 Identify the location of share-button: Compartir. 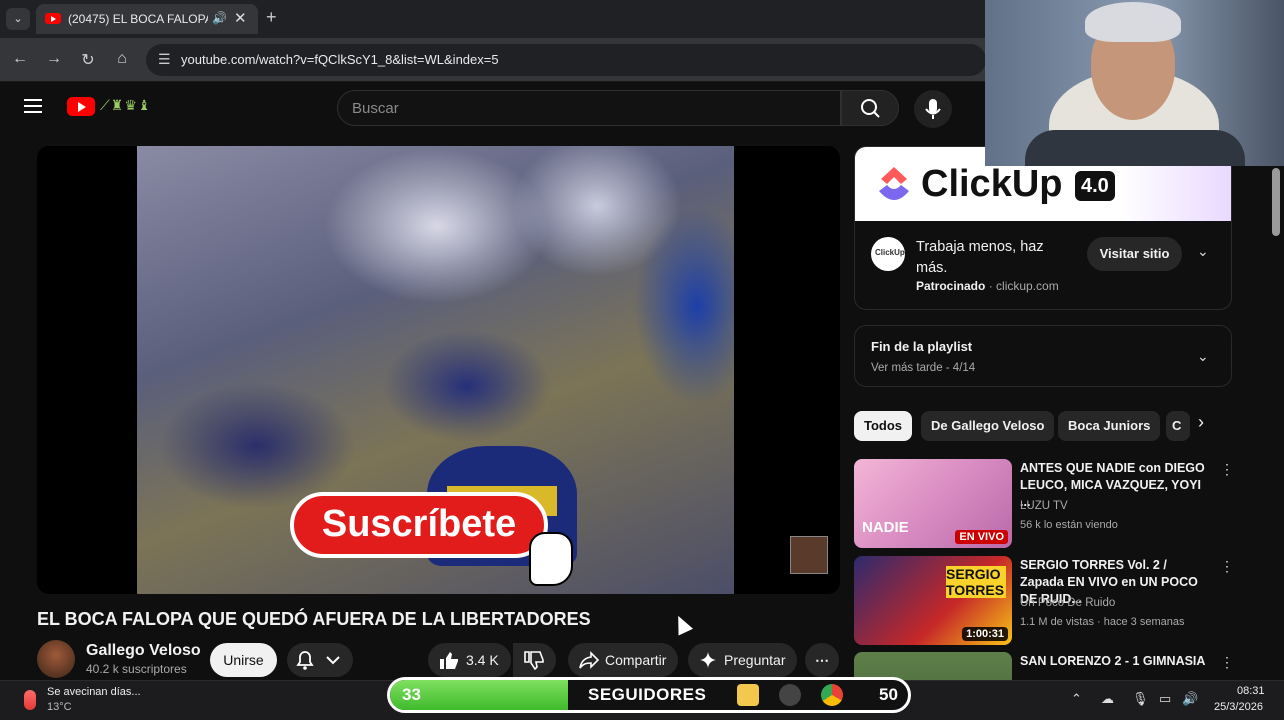
(623, 660).